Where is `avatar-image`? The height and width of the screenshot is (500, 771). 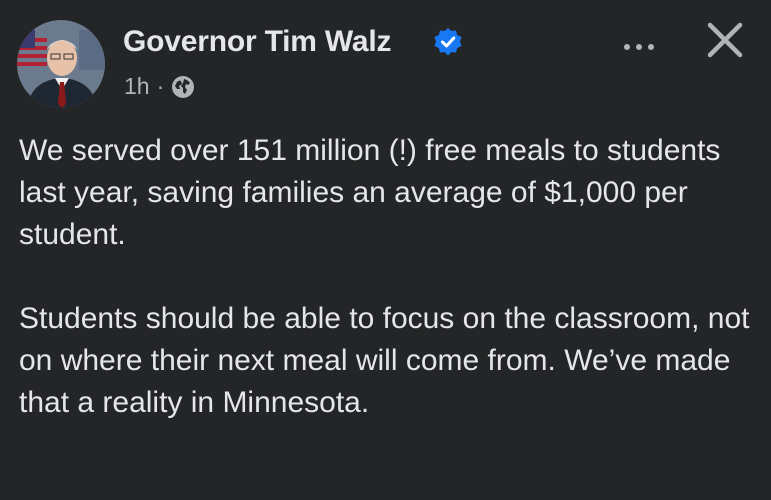
avatar-image is located at coordinates (61, 64).